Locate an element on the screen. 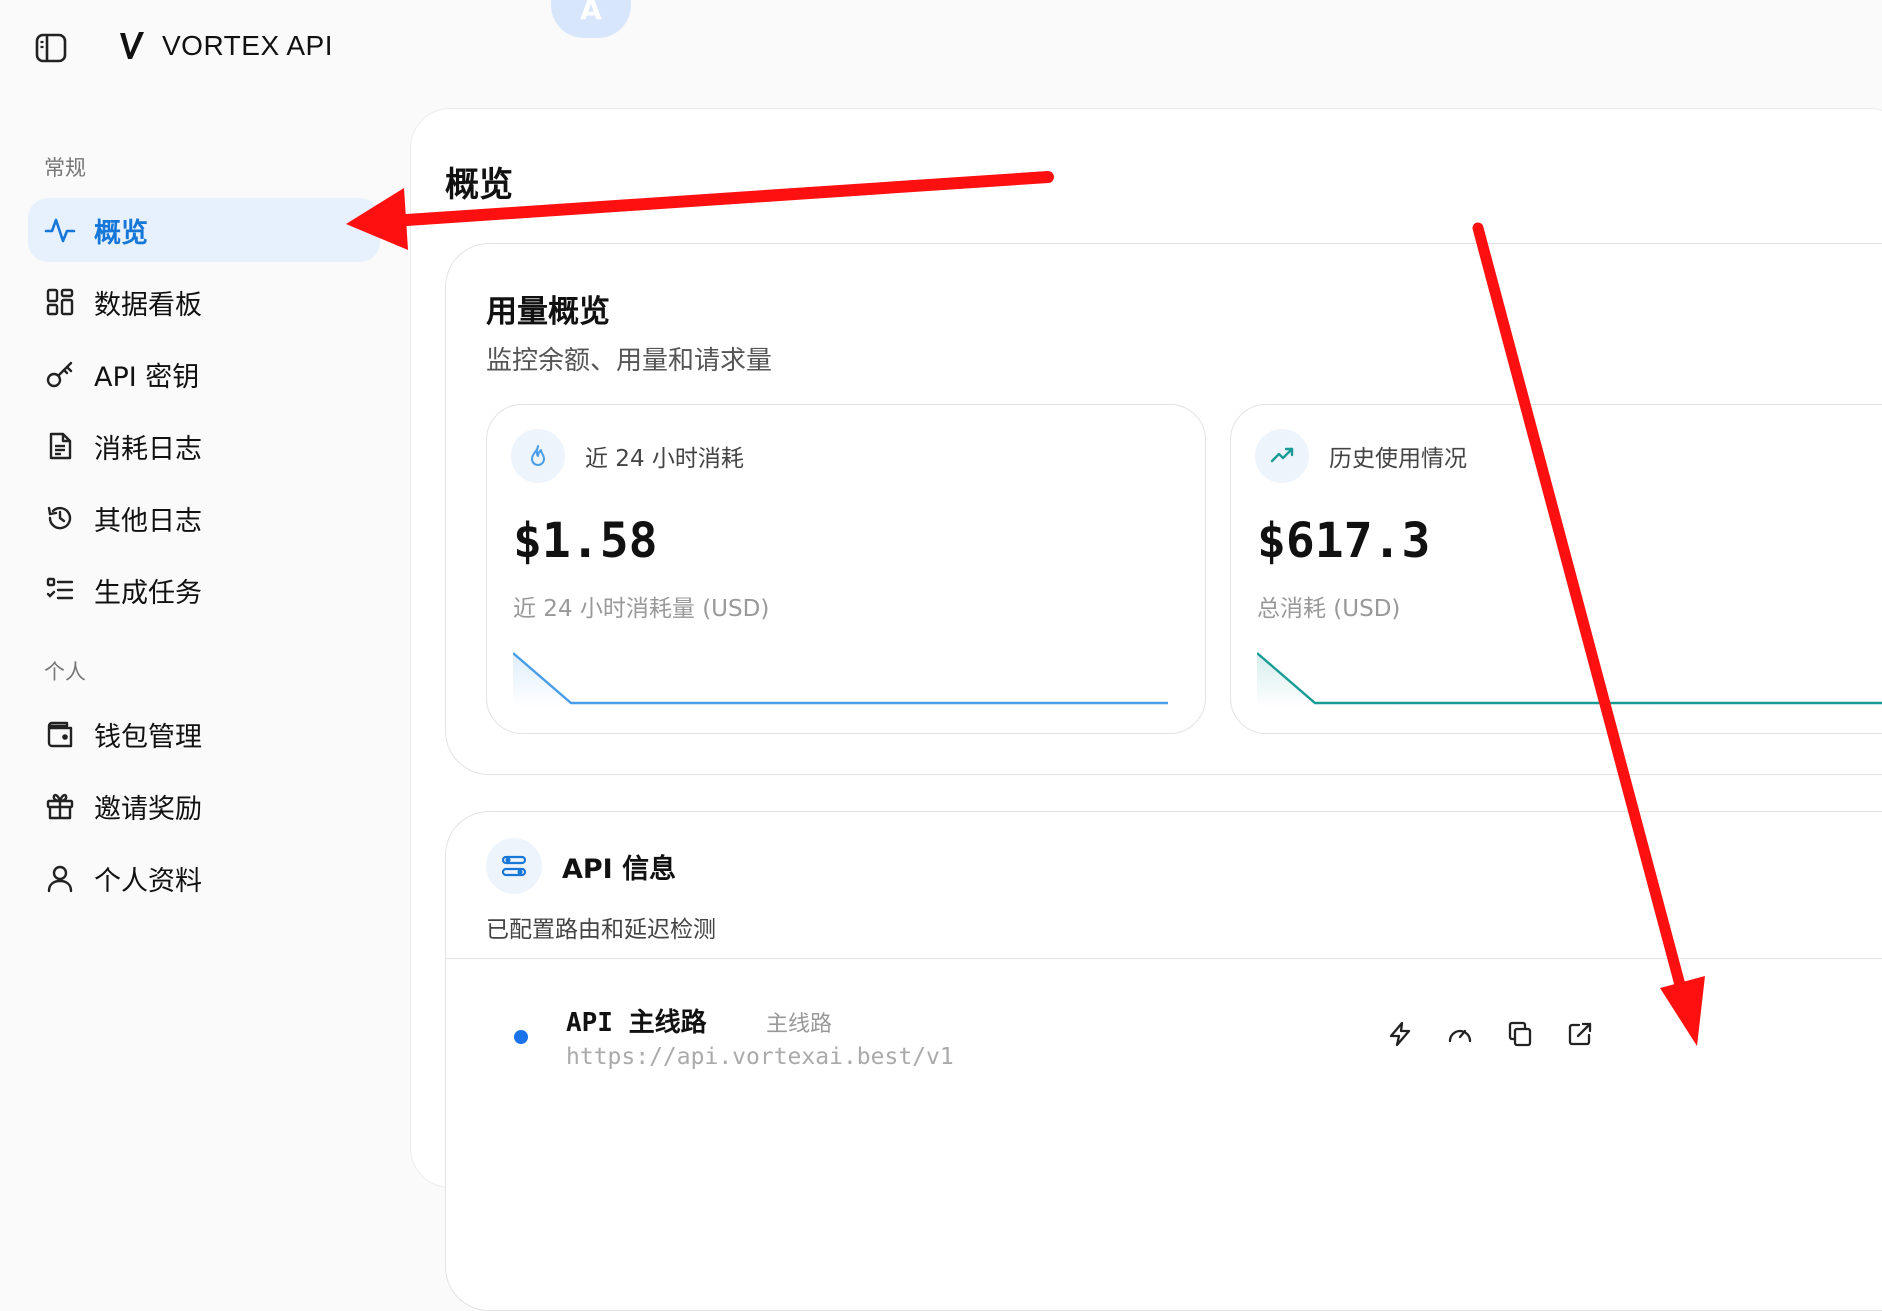 The width and height of the screenshot is (1882, 1311). route-tag: 主线路 is located at coordinates (799, 1024).